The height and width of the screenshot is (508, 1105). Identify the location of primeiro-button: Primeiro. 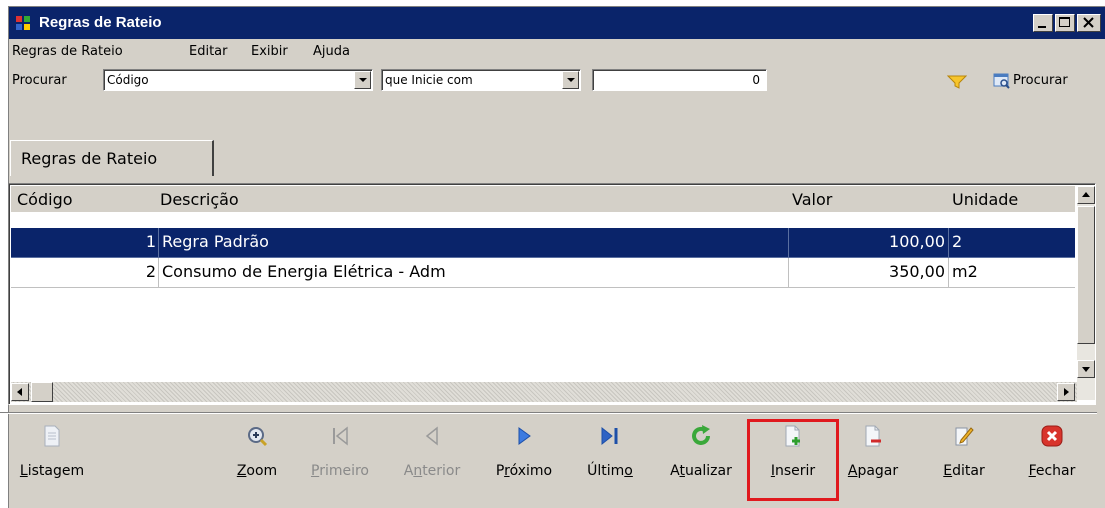
(340, 452).